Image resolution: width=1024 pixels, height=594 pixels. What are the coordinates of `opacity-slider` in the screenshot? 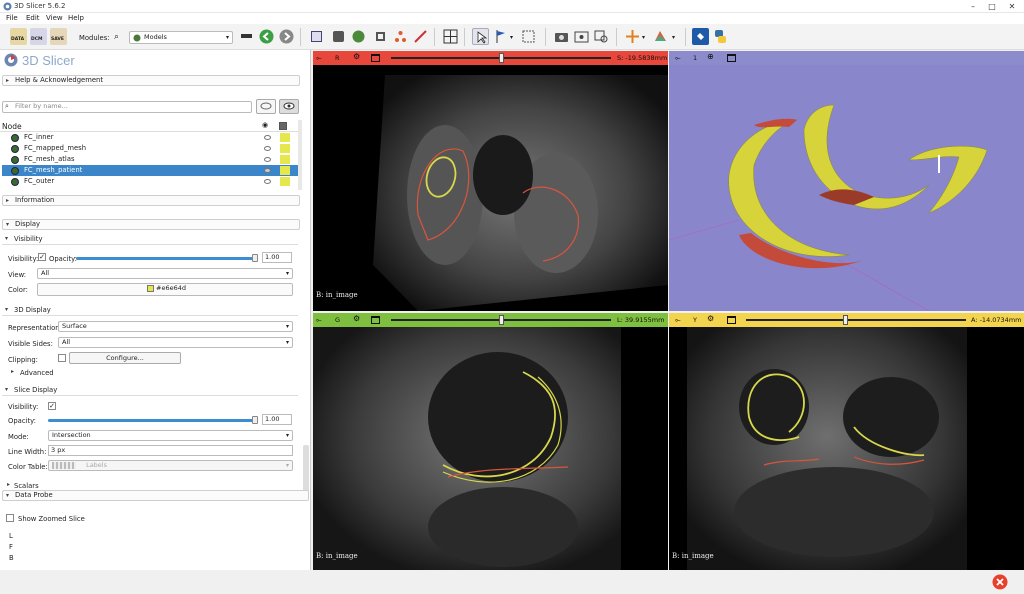 It's located at (167, 258).